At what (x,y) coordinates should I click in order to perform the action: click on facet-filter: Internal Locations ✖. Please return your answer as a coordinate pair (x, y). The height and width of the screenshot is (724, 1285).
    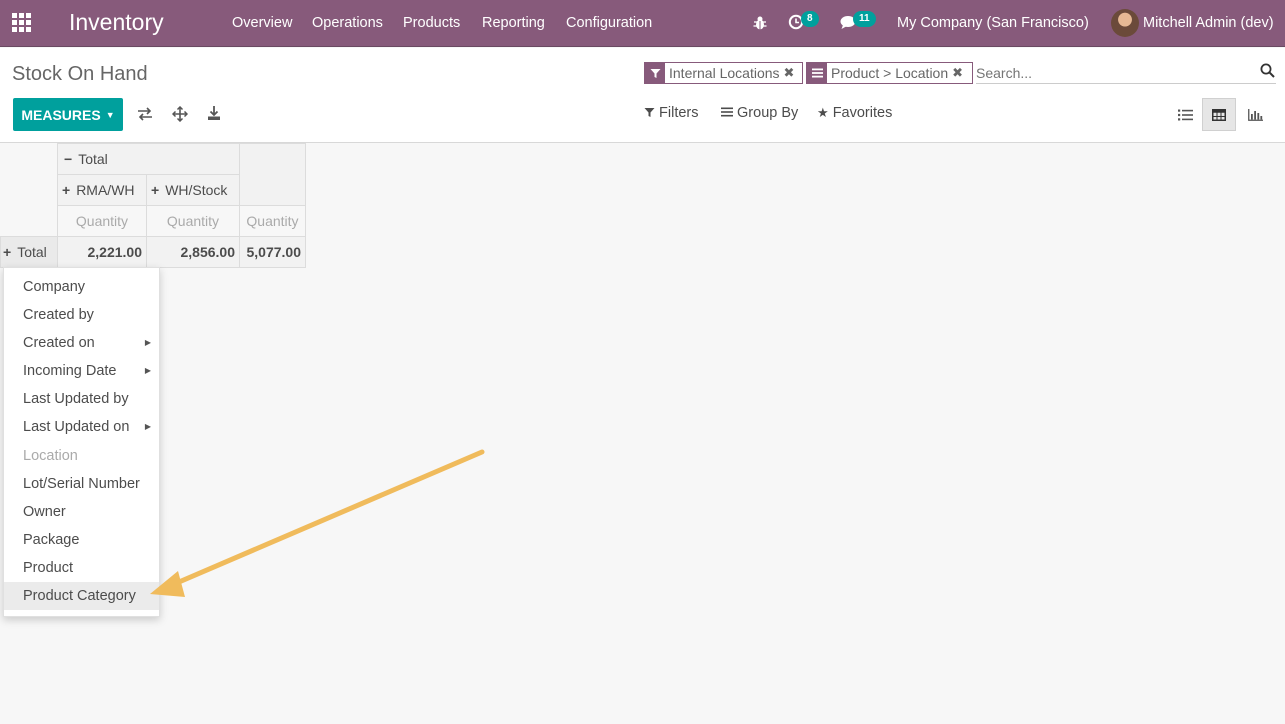
    Looking at the image, I should click on (723, 73).